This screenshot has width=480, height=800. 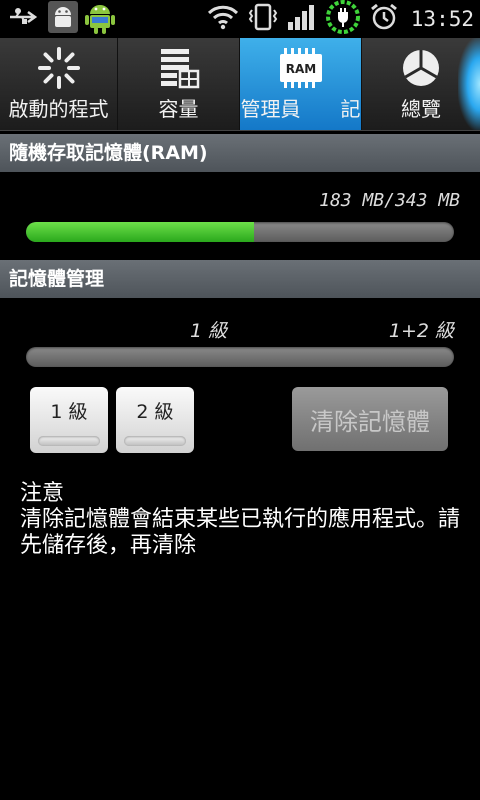 What do you see at coordinates (240, 357) in the screenshot?
I see `memory-level-bar` at bounding box center [240, 357].